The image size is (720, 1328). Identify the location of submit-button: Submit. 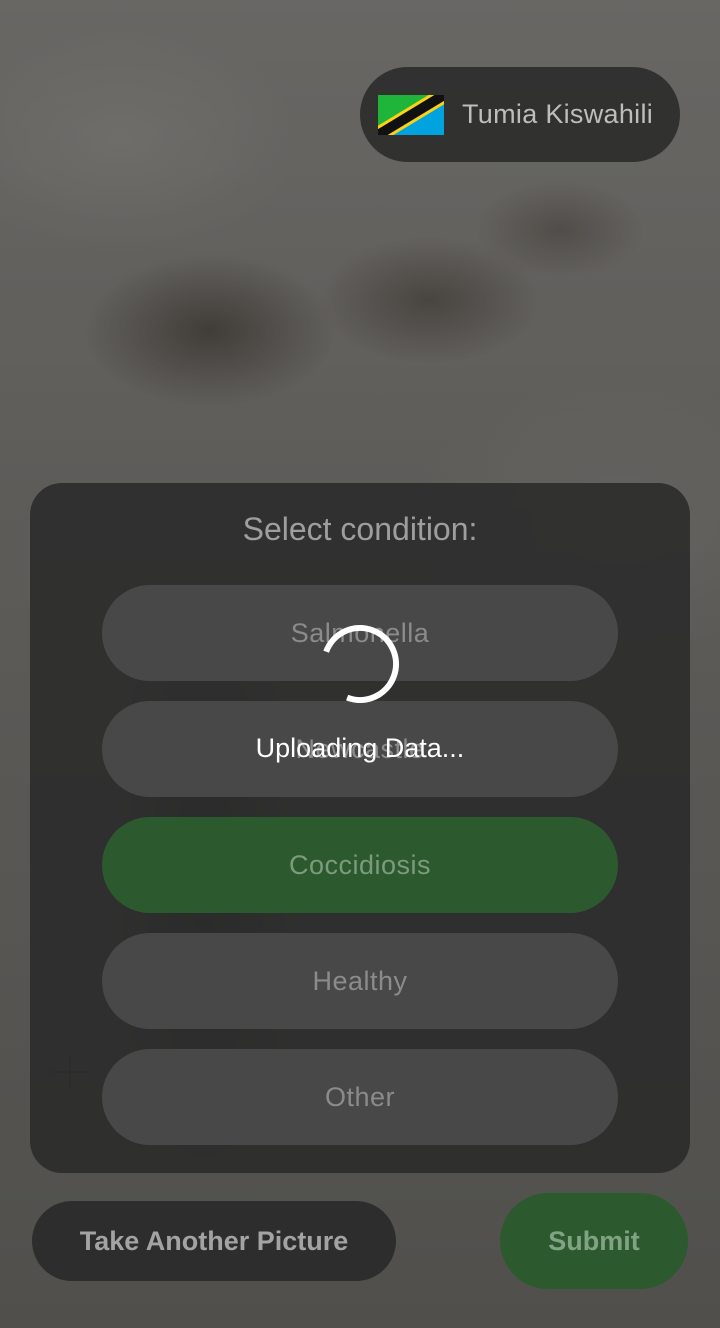
(594, 1241).